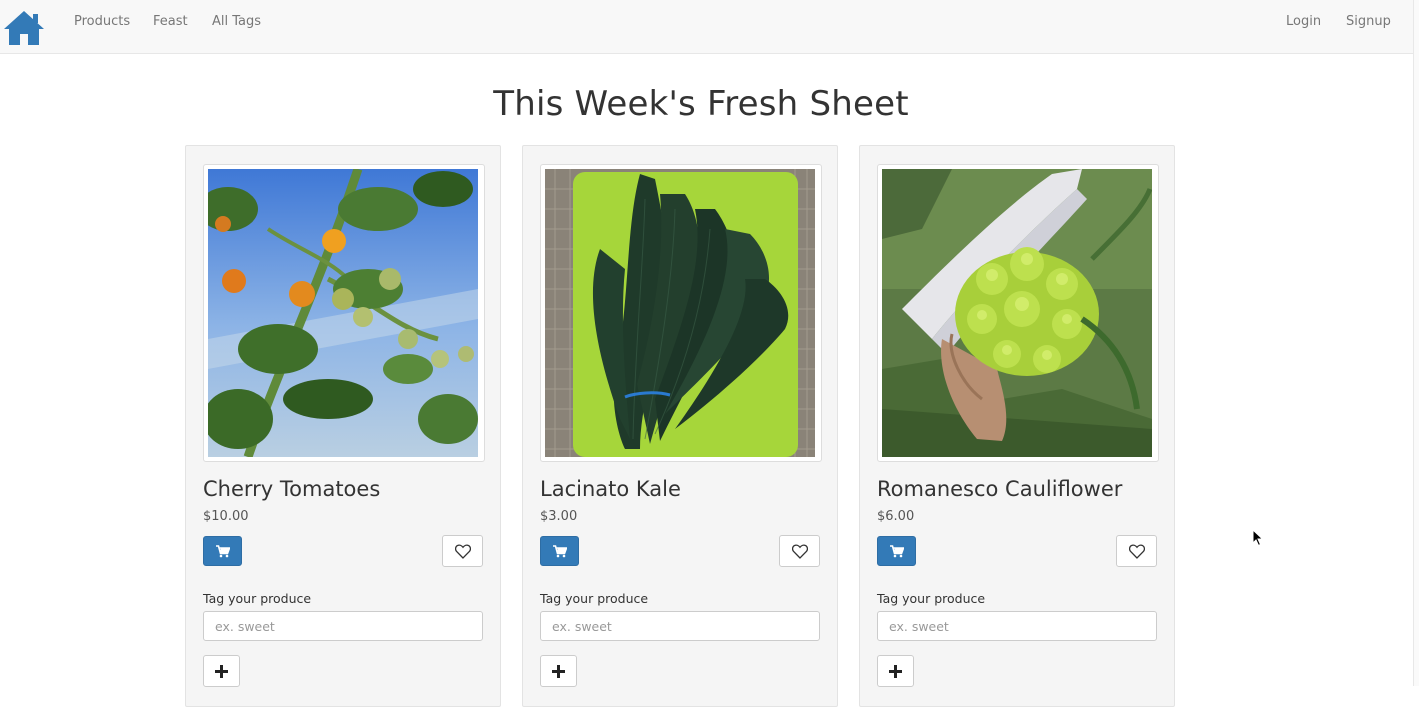 The height and width of the screenshot is (707, 1419). What do you see at coordinates (1258, 538) in the screenshot?
I see `mouse-cursor-icon` at bounding box center [1258, 538].